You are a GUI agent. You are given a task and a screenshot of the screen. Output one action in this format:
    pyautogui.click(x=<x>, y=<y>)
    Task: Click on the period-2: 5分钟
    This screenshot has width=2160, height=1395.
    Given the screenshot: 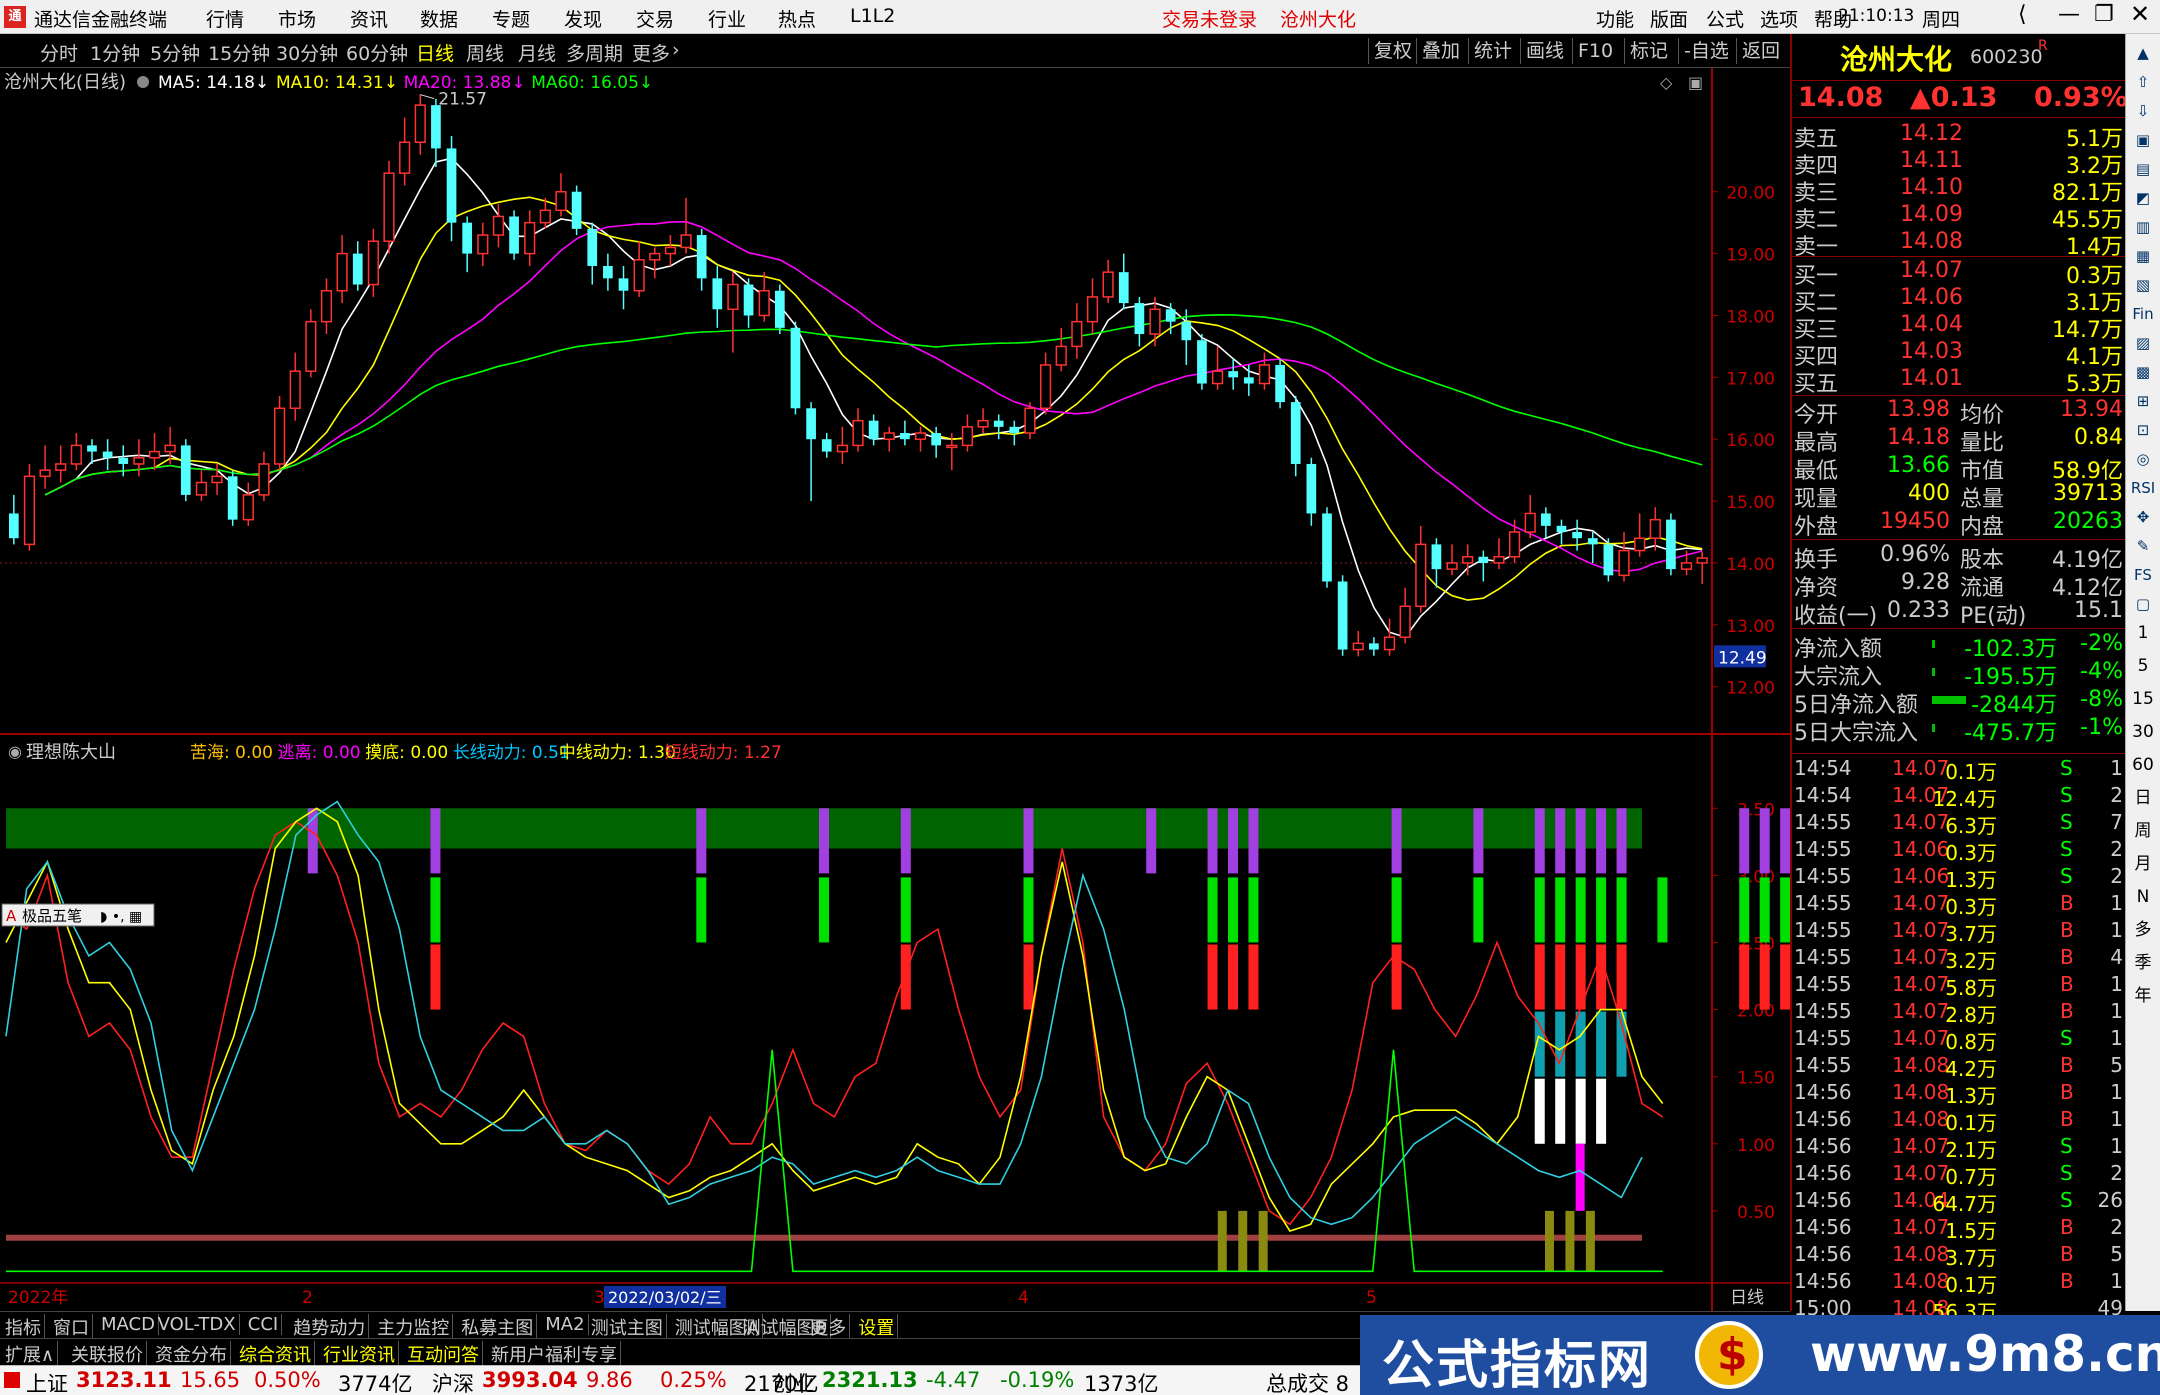 What is the action you would take?
    pyautogui.click(x=175, y=52)
    